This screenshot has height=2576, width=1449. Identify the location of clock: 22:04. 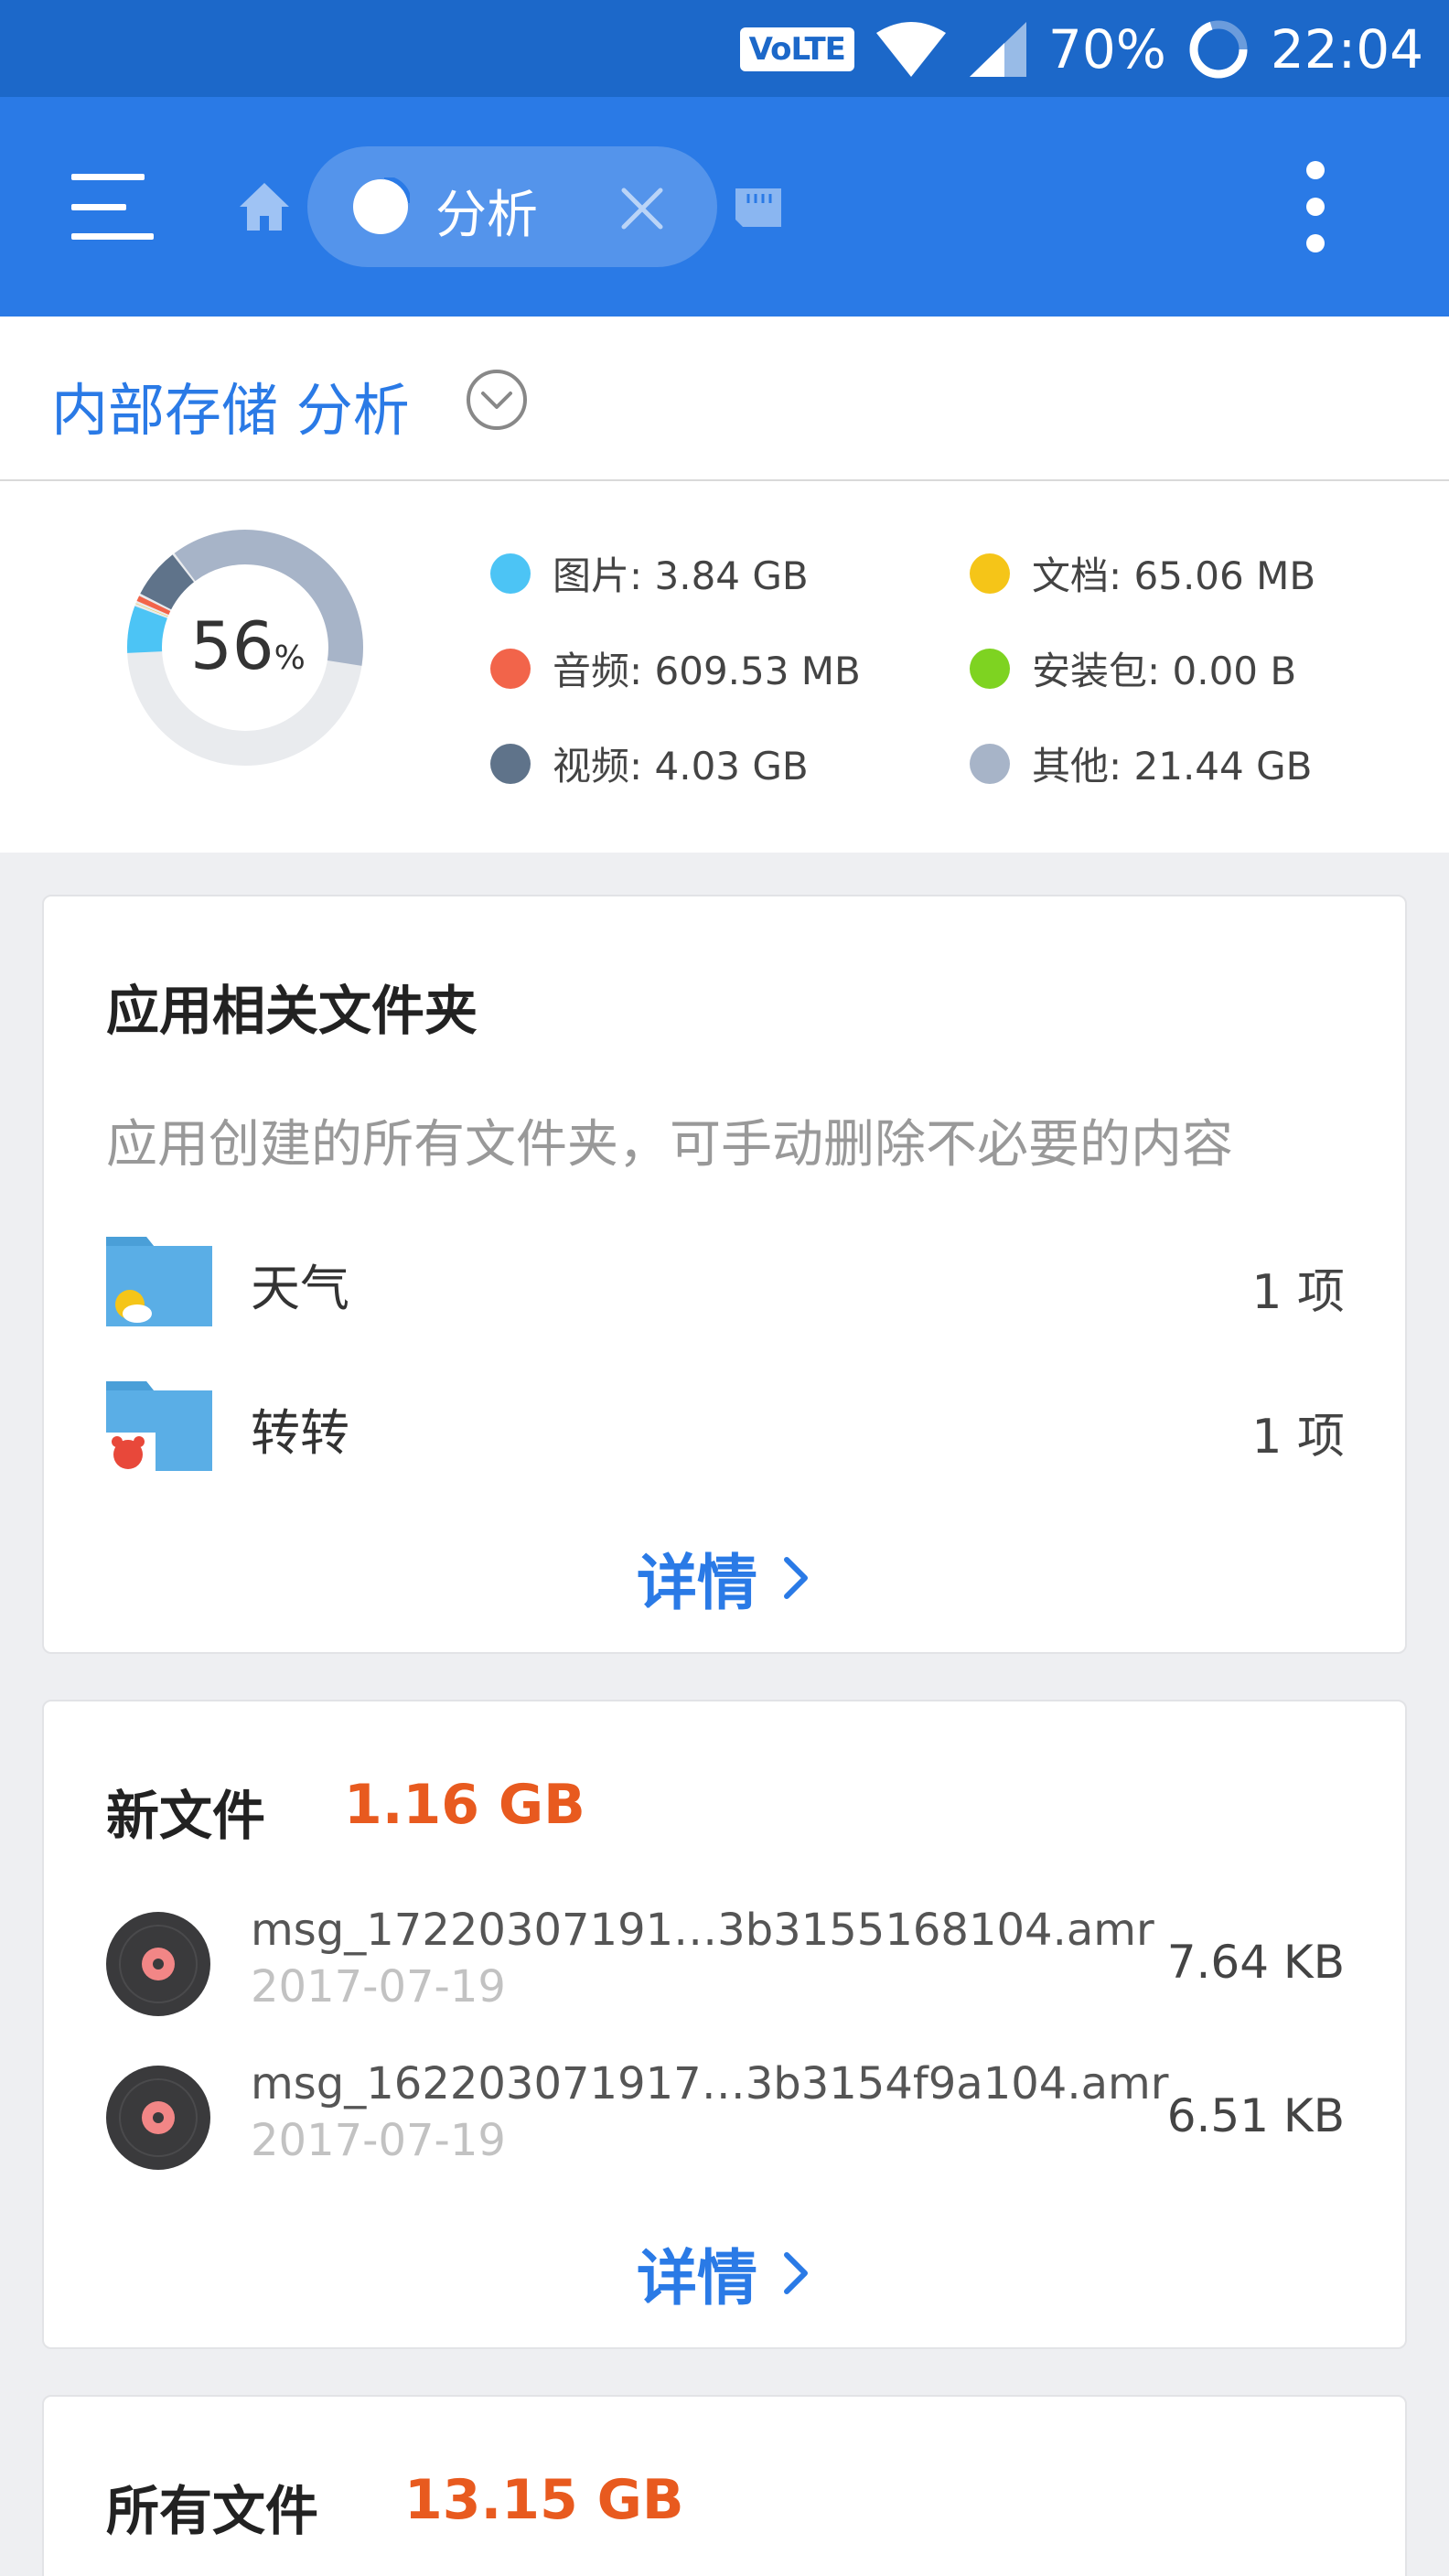
(1347, 49).